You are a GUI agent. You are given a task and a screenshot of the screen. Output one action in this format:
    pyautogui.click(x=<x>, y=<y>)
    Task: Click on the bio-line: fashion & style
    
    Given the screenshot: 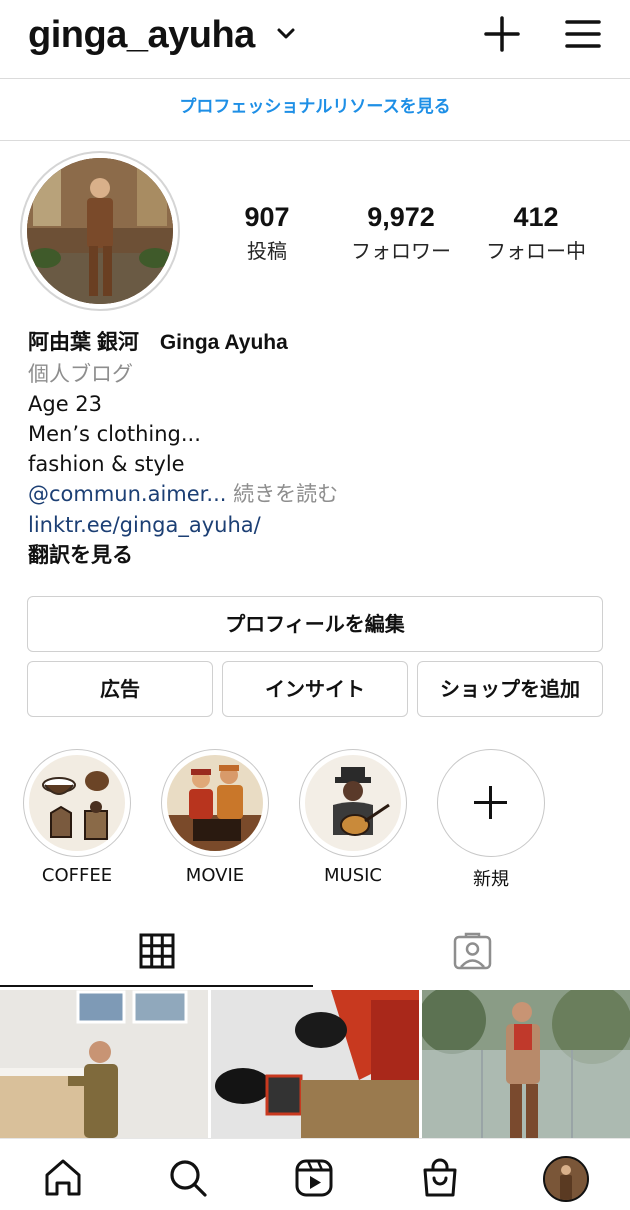 What is the action you would take?
    pyautogui.click(x=106, y=464)
    